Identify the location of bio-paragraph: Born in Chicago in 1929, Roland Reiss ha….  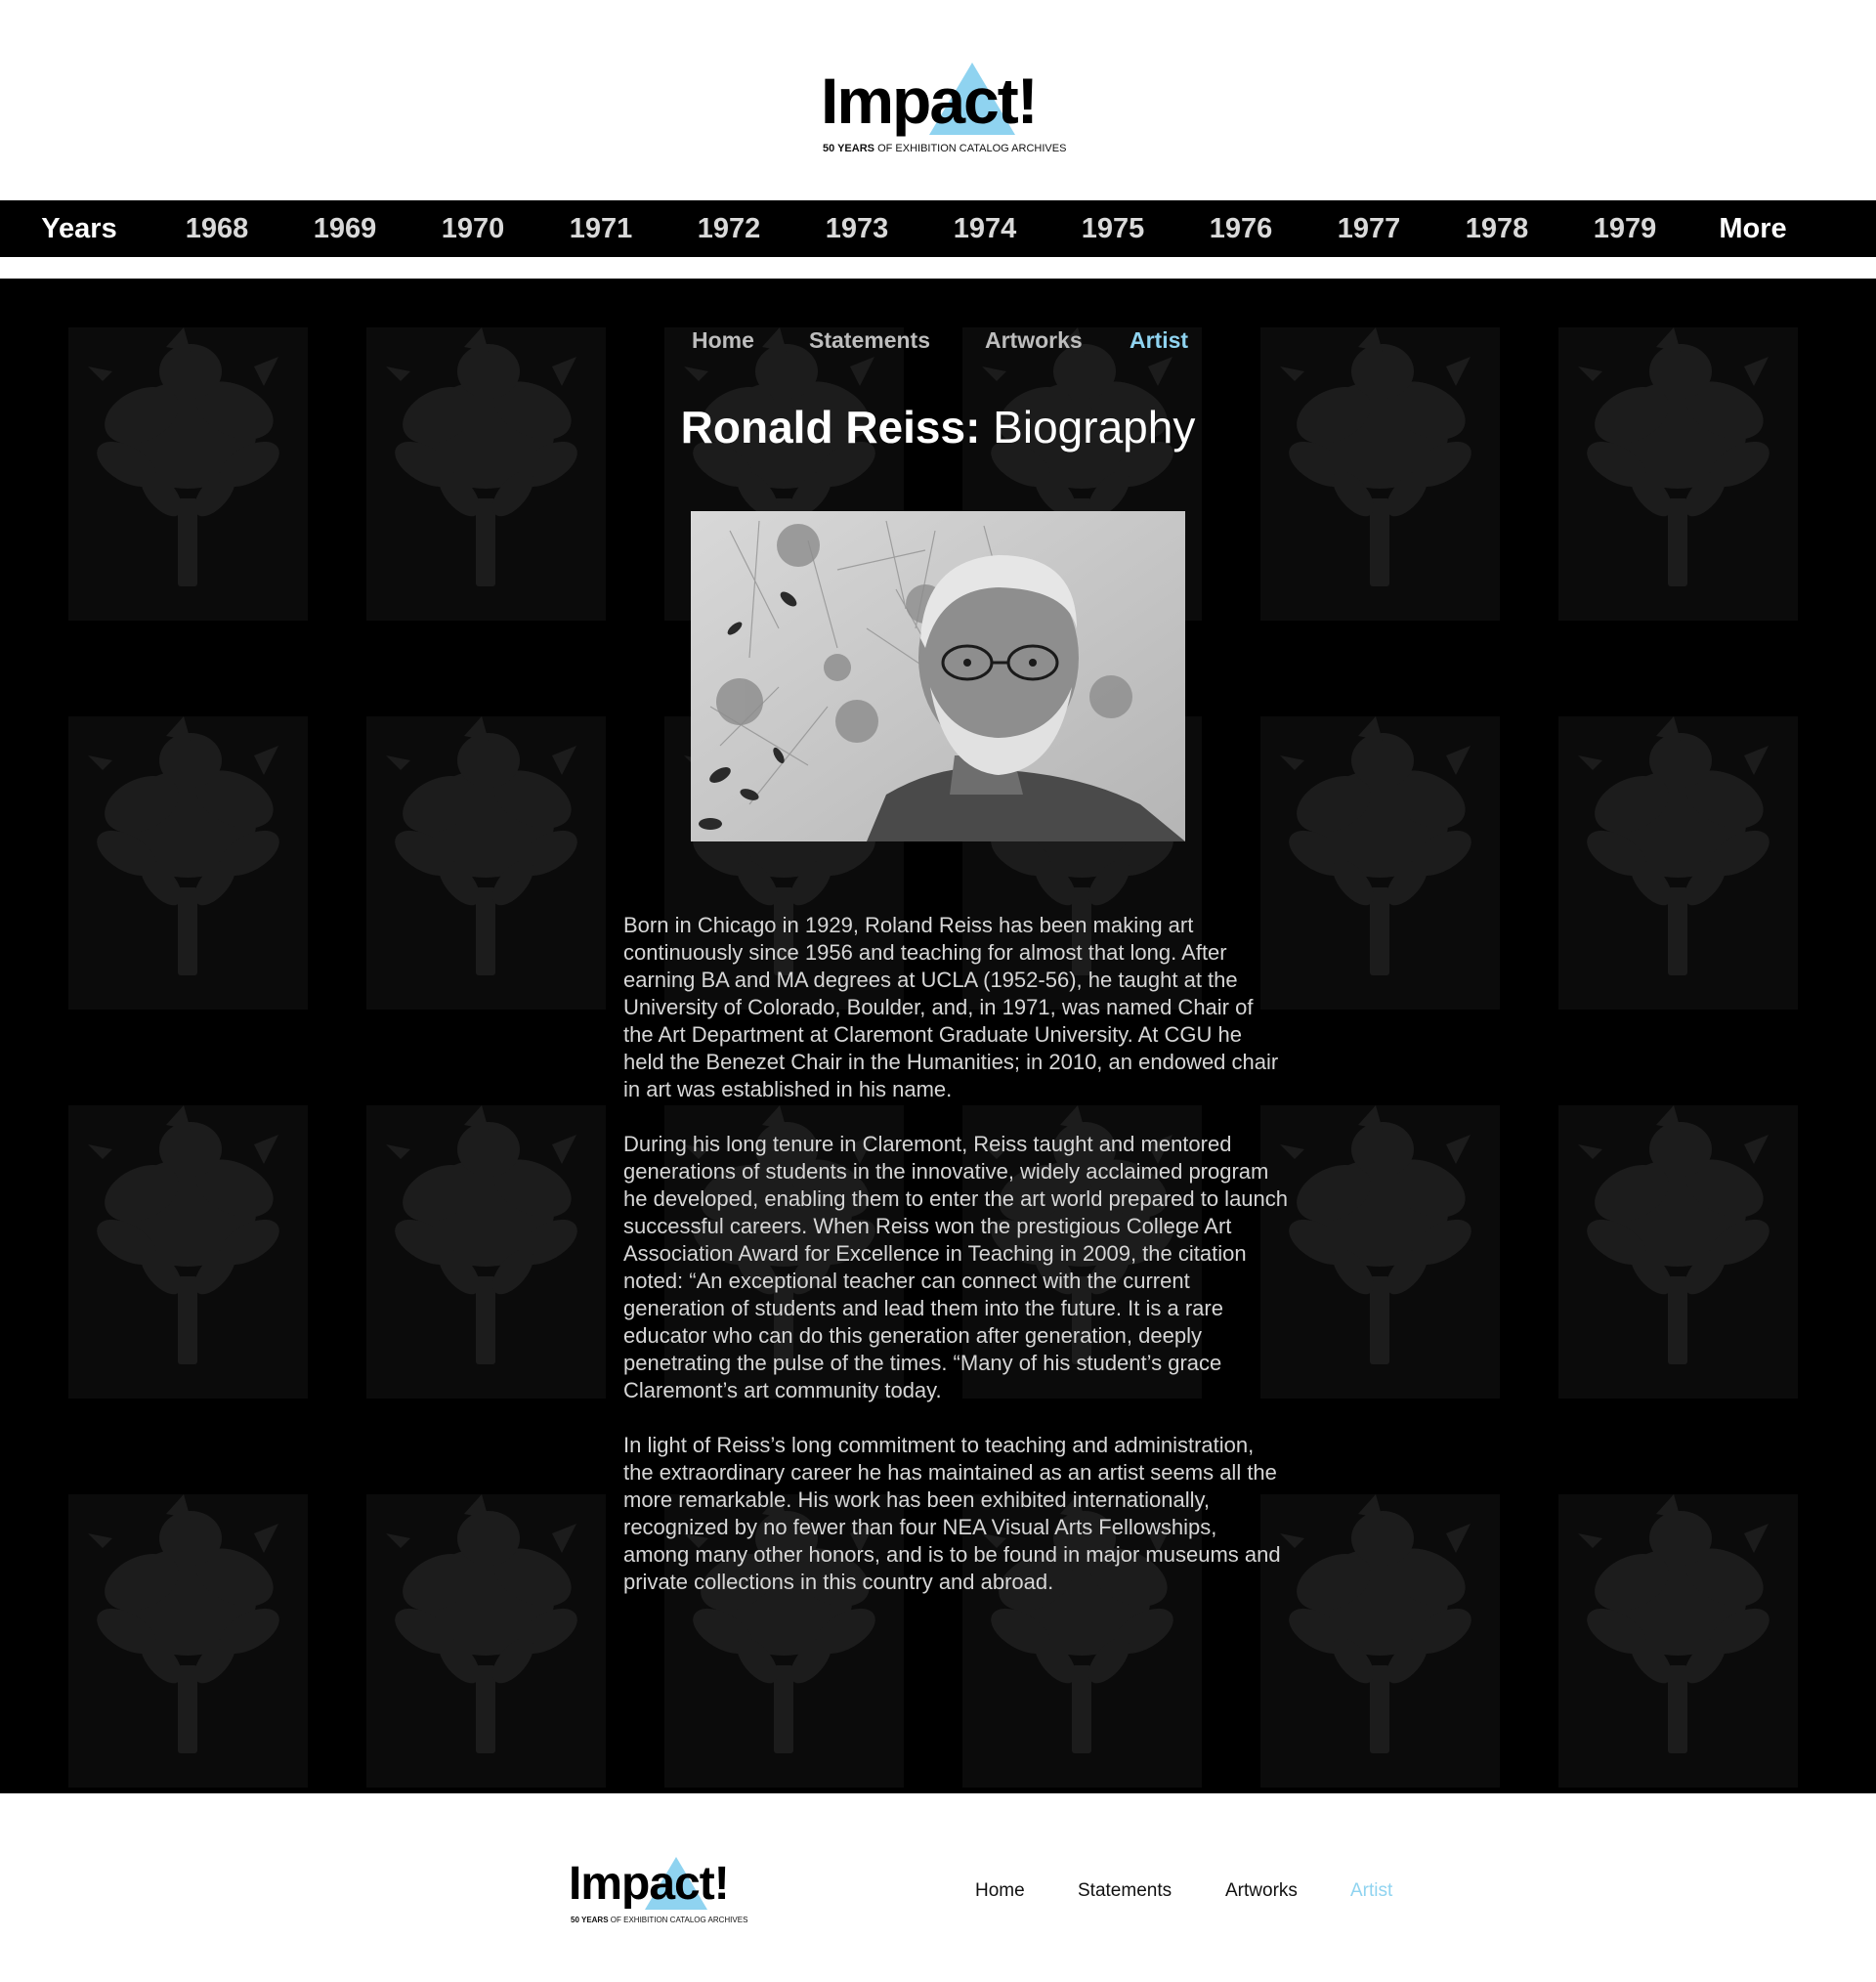
(951, 1007).